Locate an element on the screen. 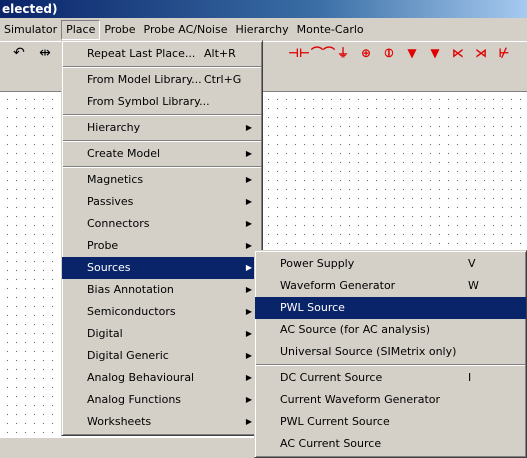 This screenshot has width=527, height=458. menu-item-dc-current-source: DC Current Source I is located at coordinates (390, 378).